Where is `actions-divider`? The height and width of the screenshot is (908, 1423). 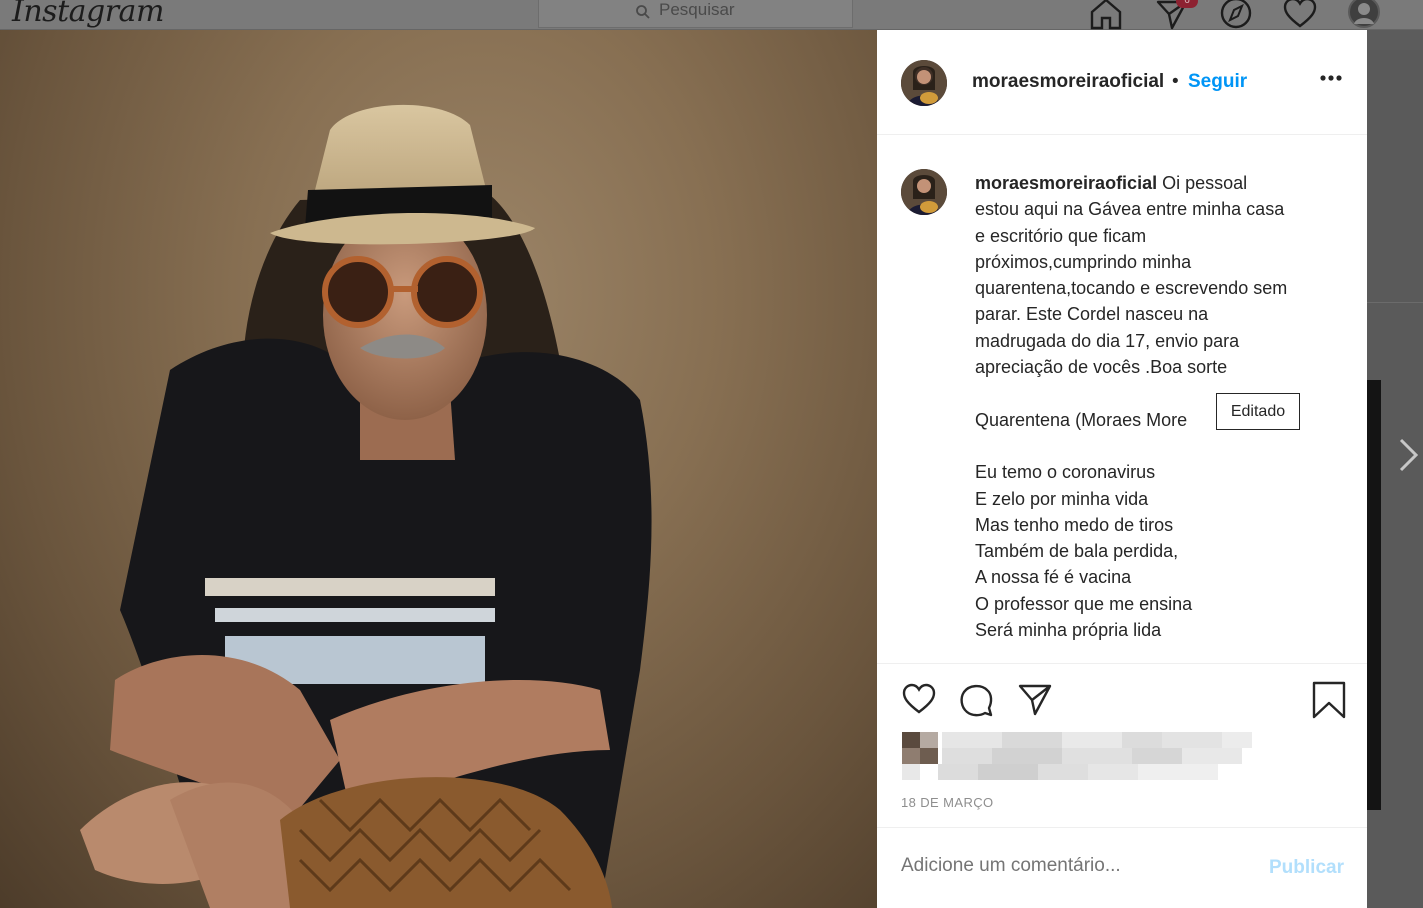 actions-divider is located at coordinates (1122, 663).